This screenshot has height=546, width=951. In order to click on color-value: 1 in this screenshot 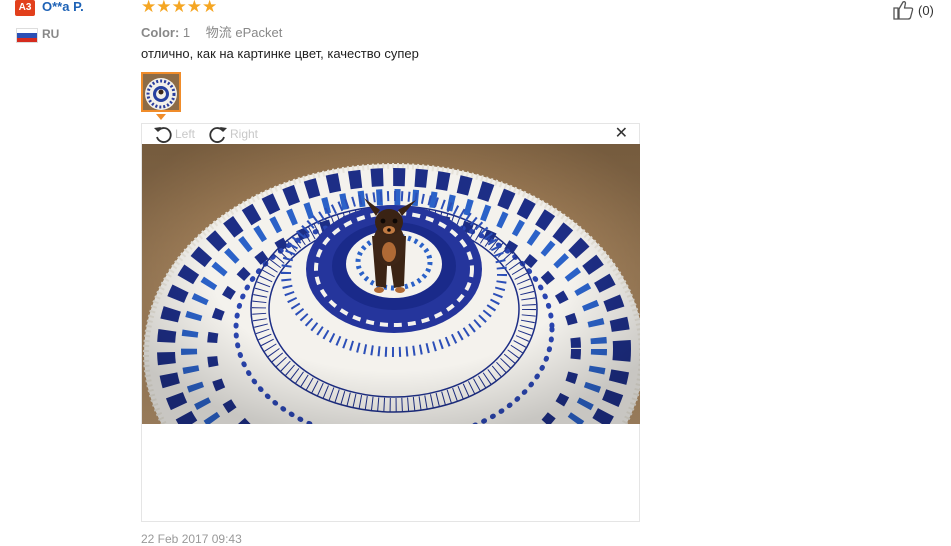, I will do `click(186, 32)`.